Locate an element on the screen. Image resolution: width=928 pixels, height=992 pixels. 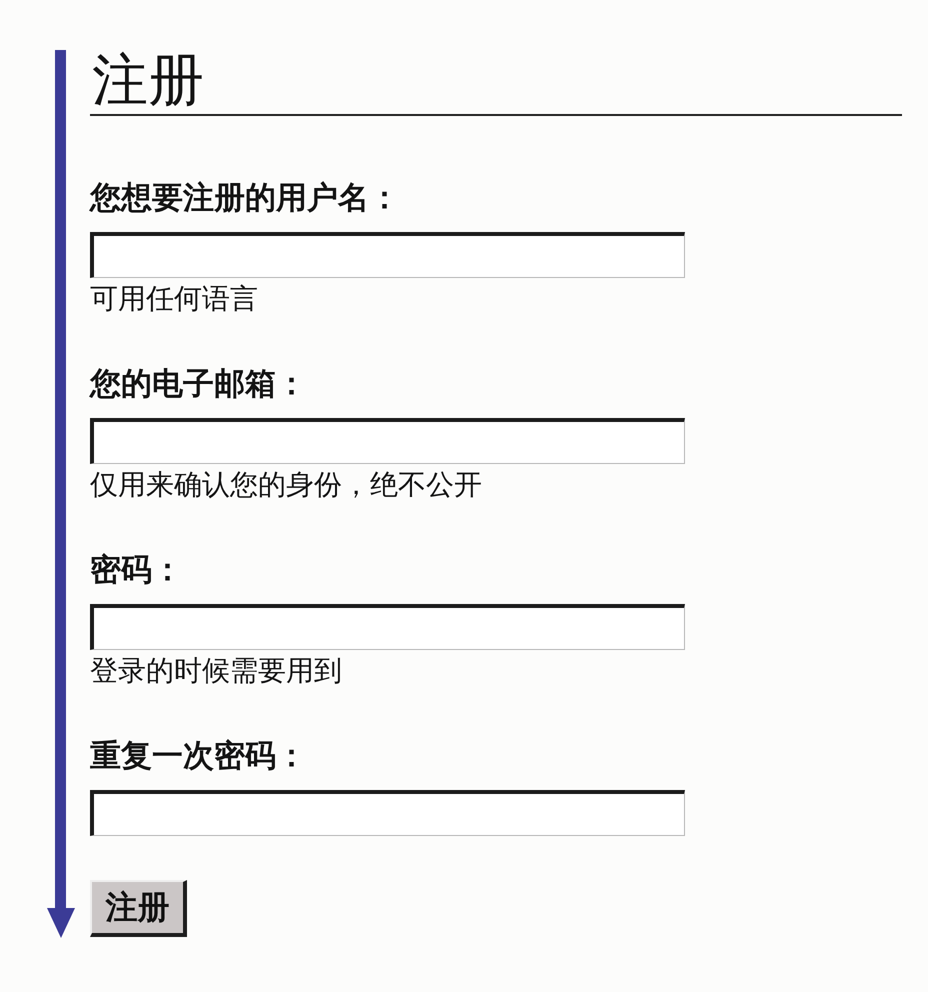
field-label: 您想要注册的用户名： is located at coordinates (245, 198).